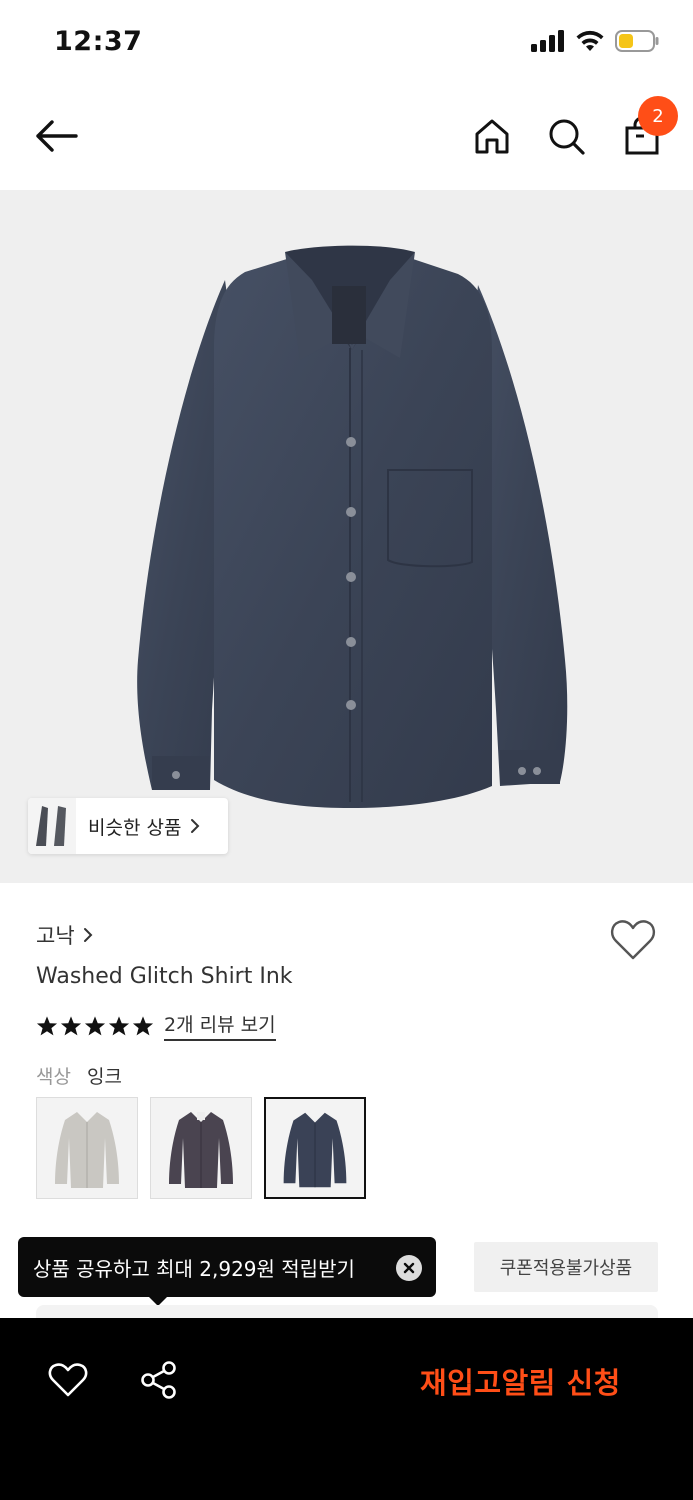  What do you see at coordinates (156, 1025) in the screenshot?
I see `rating-row: 2개 리뷰 보기` at bounding box center [156, 1025].